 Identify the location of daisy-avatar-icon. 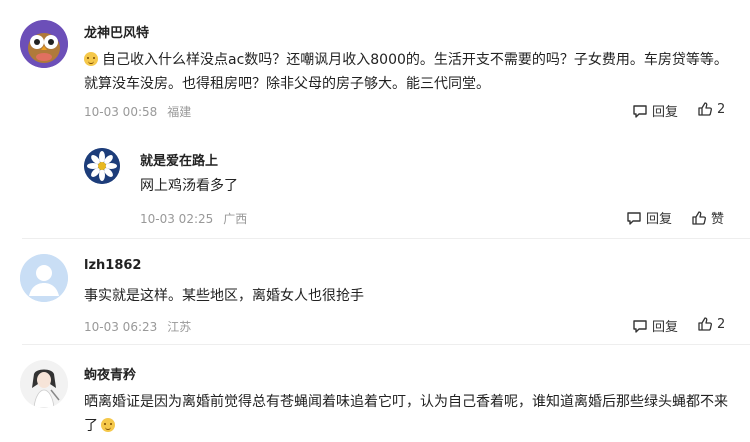
(102, 166).